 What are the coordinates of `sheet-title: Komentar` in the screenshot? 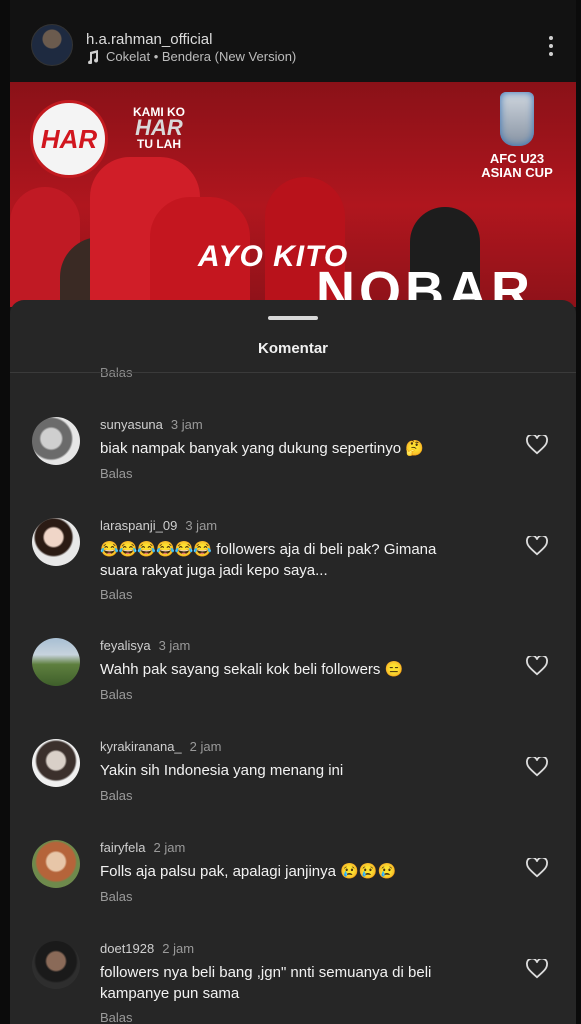 It's located at (292, 348).